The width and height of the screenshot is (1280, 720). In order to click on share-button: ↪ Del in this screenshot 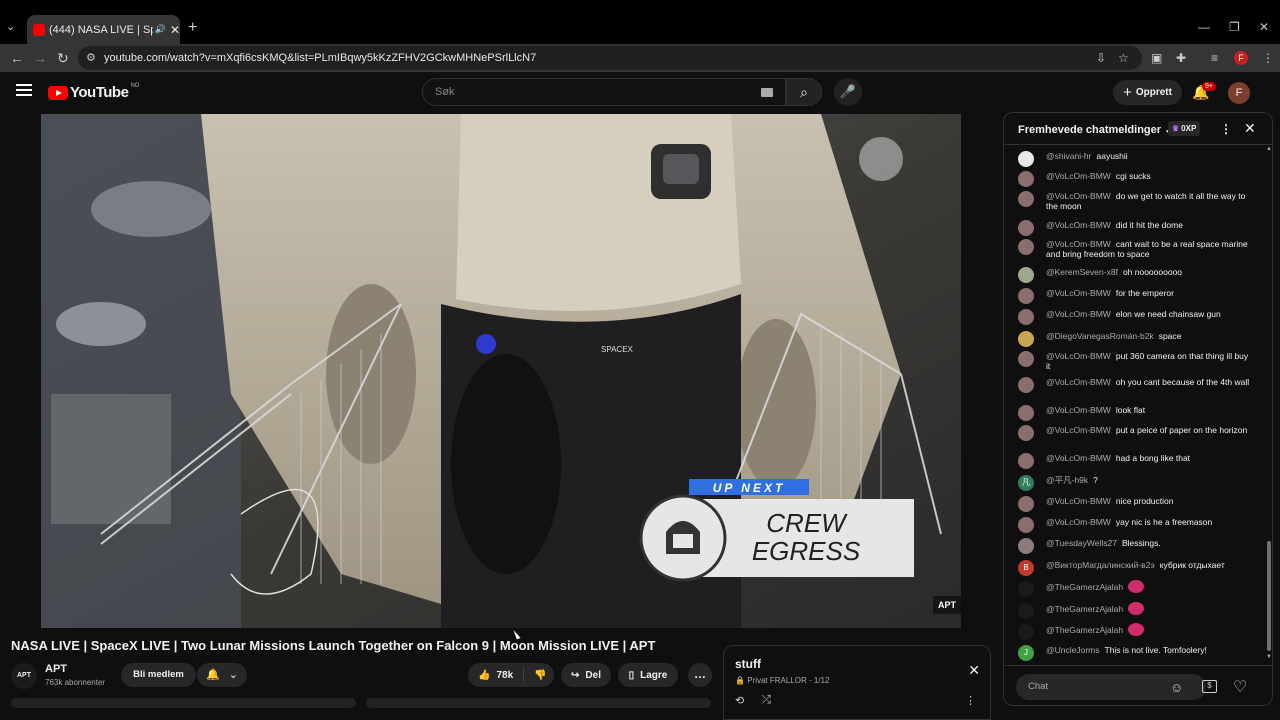, I will do `click(586, 675)`.